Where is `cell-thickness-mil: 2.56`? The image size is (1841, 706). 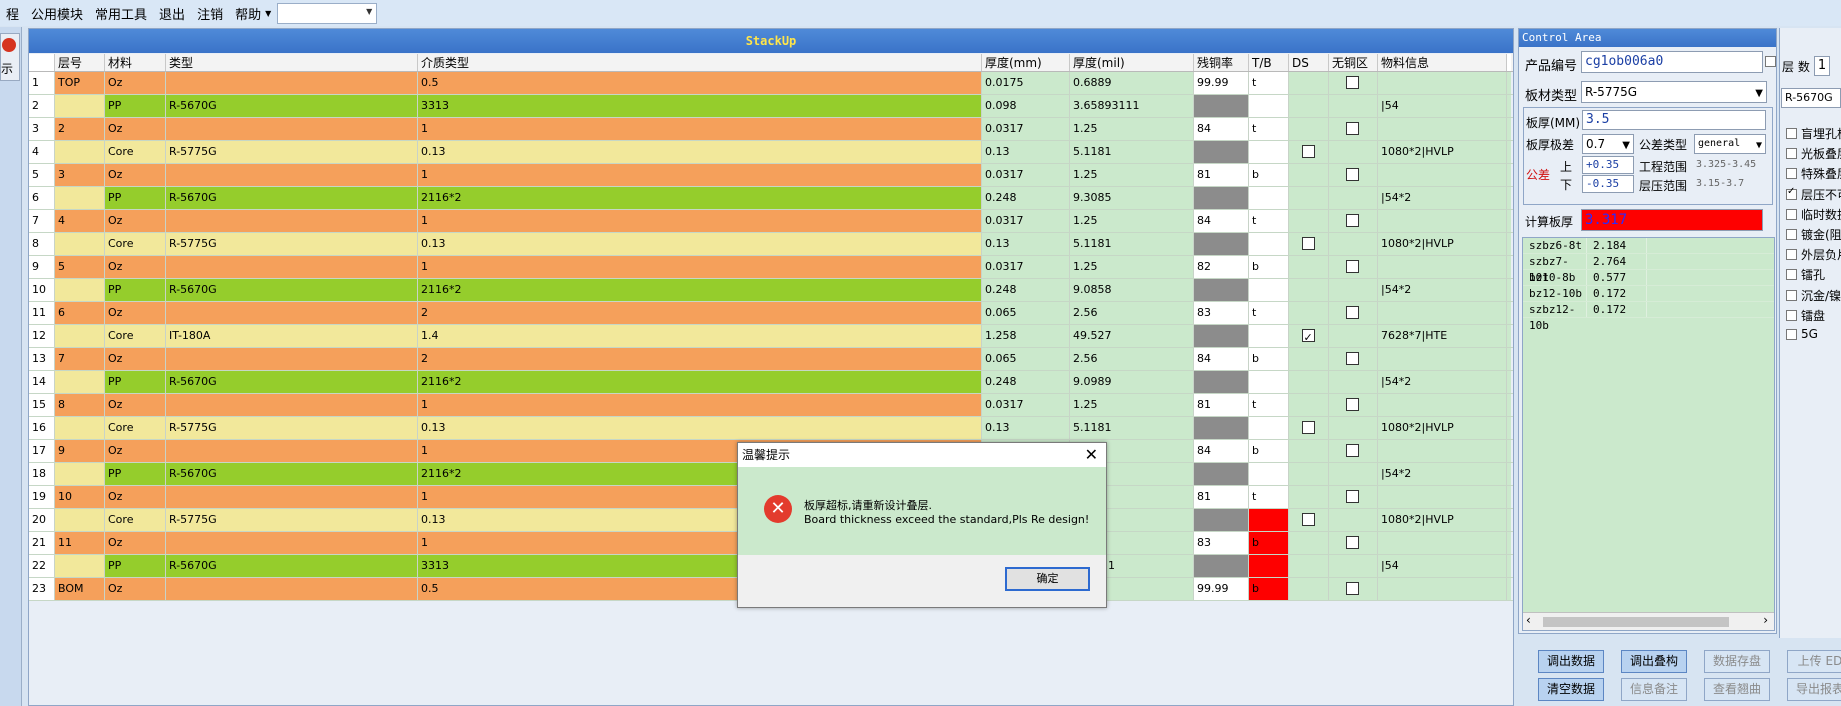 cell-thickness-mil: 2.56 is located at coordinates (1132, 359).